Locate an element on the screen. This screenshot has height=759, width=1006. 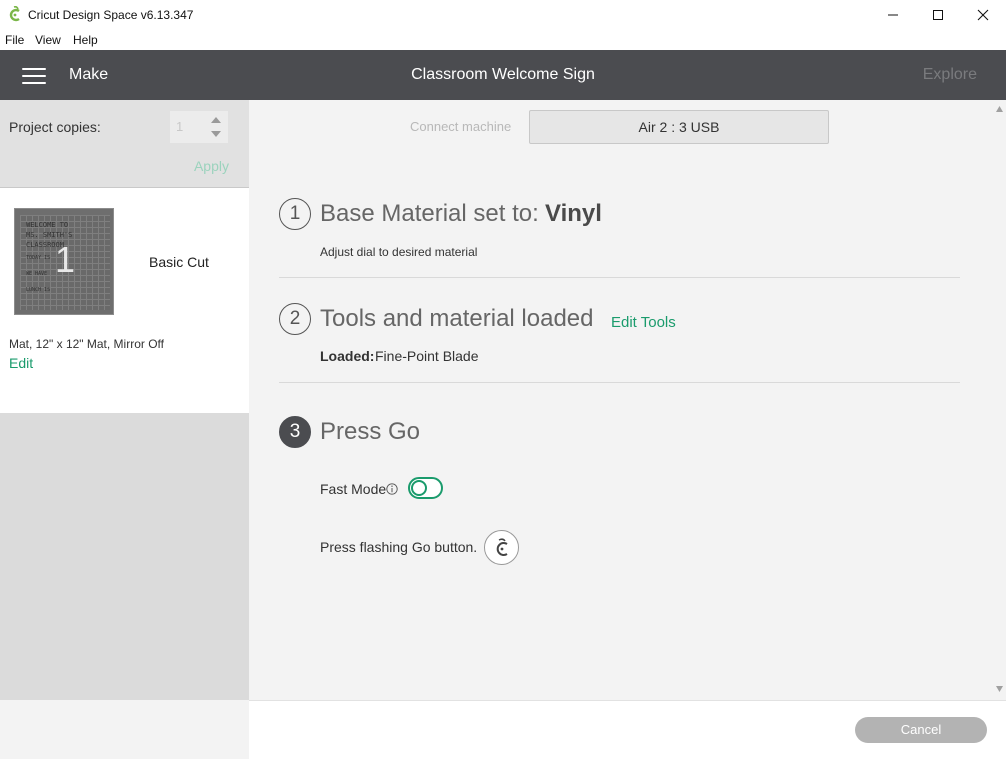
spin-down-button is located at coordinates (216, 134).